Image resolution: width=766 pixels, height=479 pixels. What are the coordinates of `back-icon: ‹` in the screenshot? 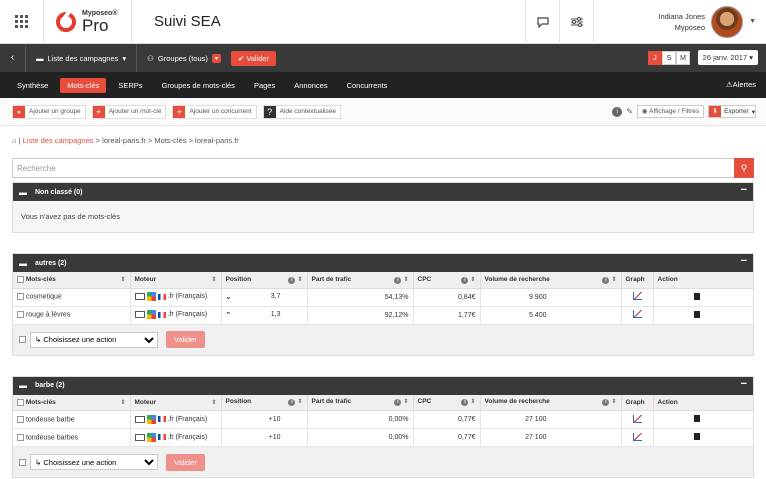 It's located at (13, 58).